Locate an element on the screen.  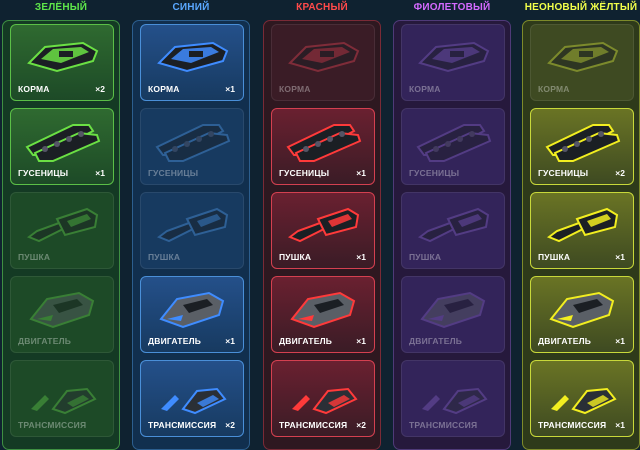
column-title: СИНИЙ is located at coordinates (191, 7).